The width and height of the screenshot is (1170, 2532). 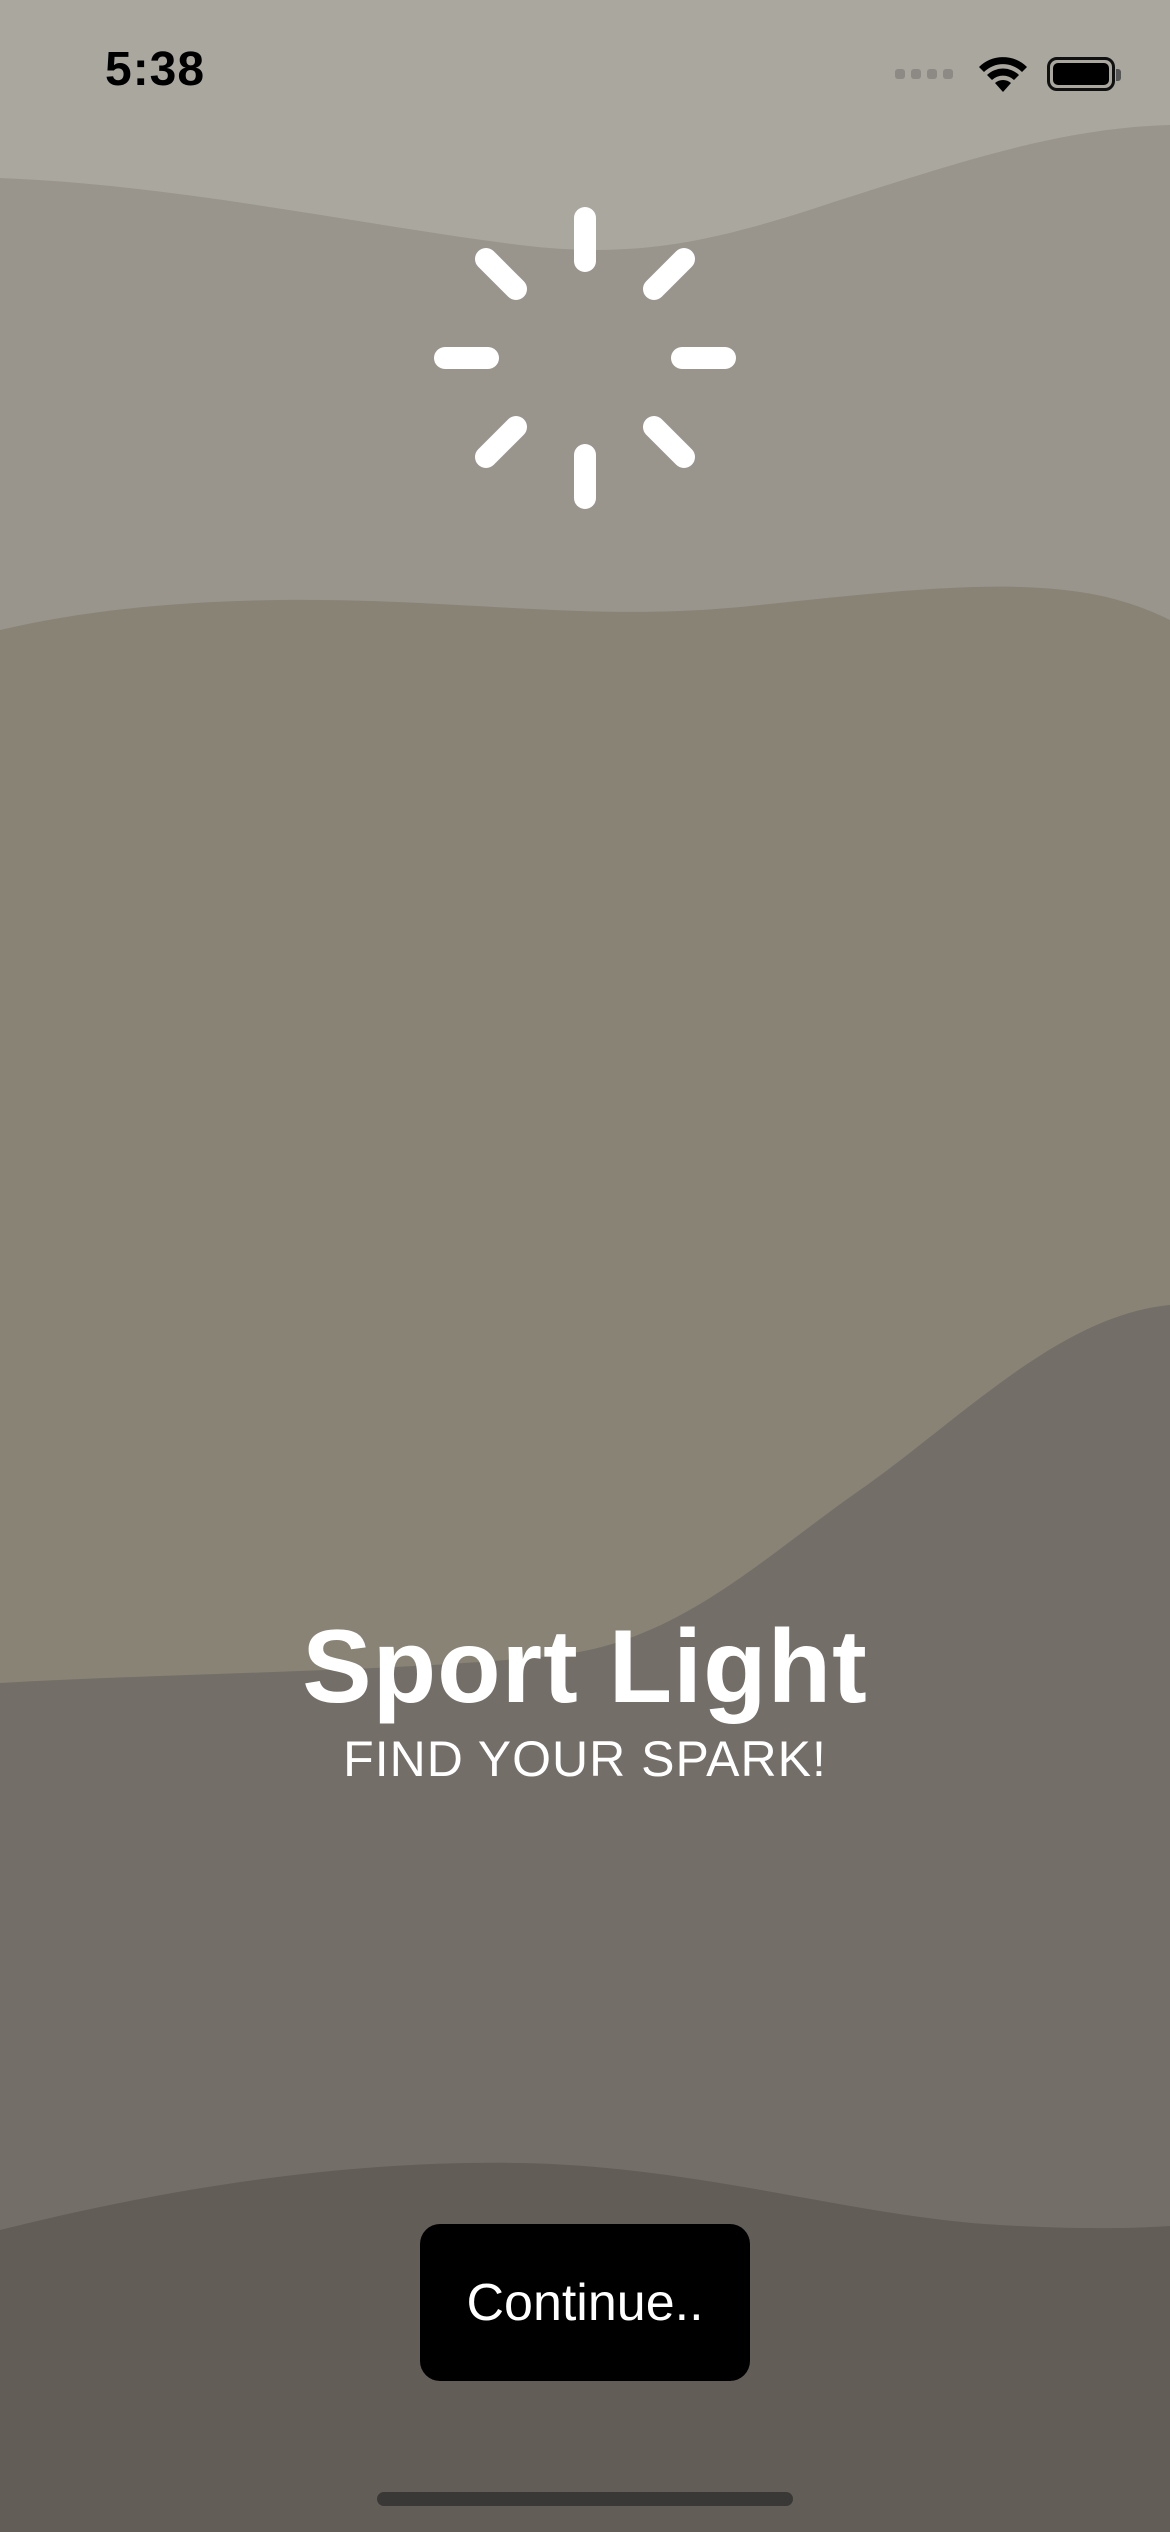 I want to click on loading-spinner-icon, so click(x=585, y=358).